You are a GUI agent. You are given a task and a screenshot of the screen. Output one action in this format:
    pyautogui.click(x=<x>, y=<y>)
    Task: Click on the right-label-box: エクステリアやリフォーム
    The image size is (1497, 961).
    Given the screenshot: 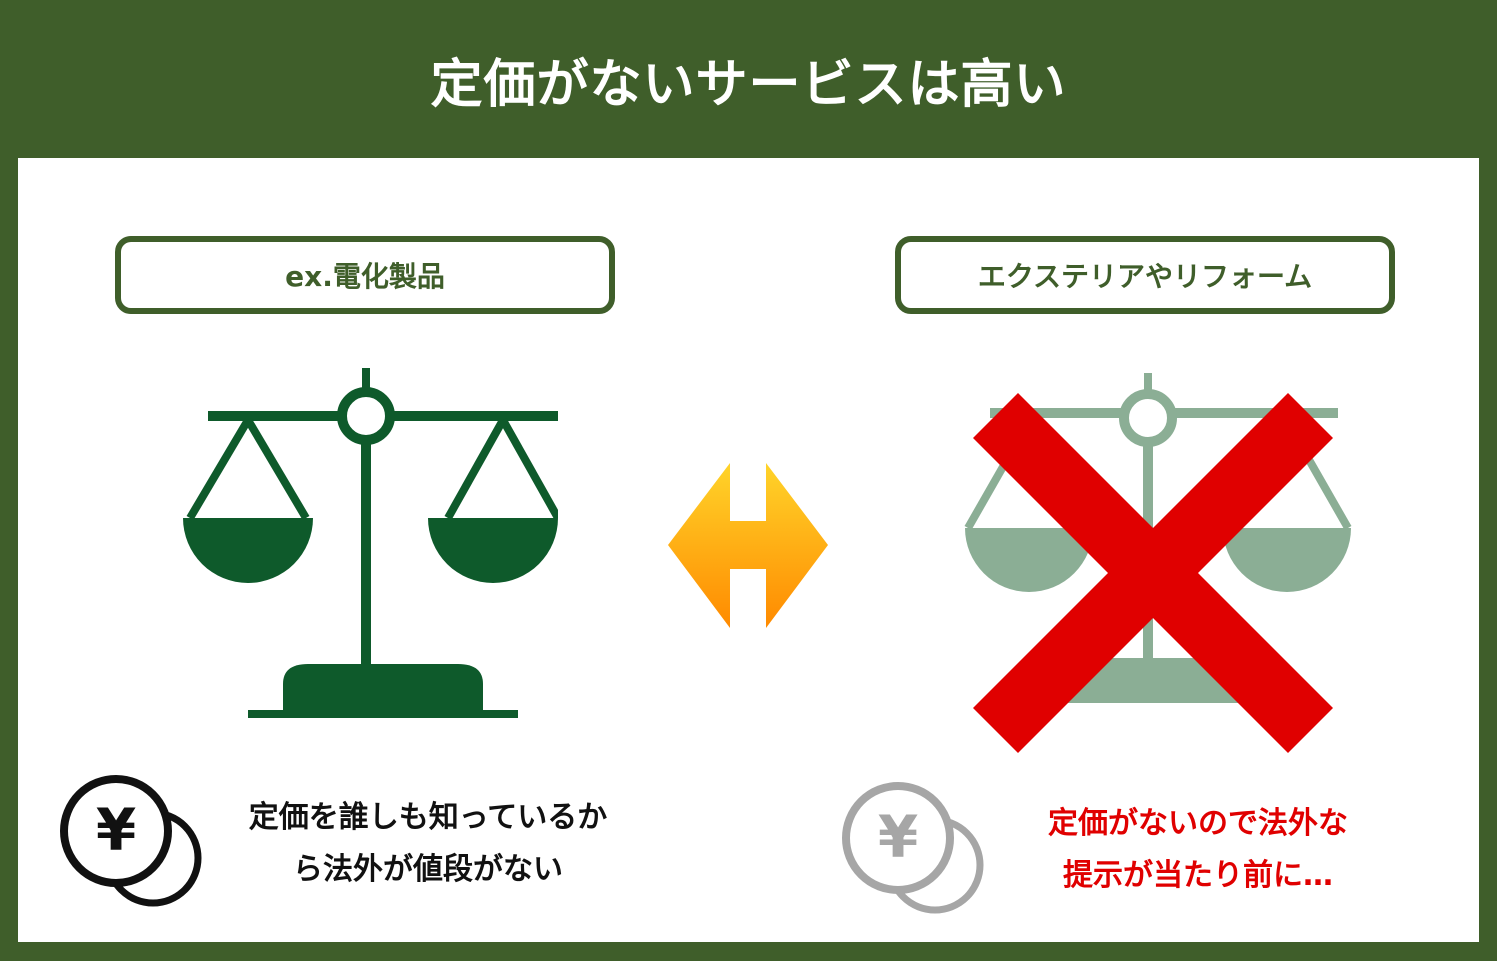 What is the action you would take?
    pyautogui.click(x=1145, y=275)
    